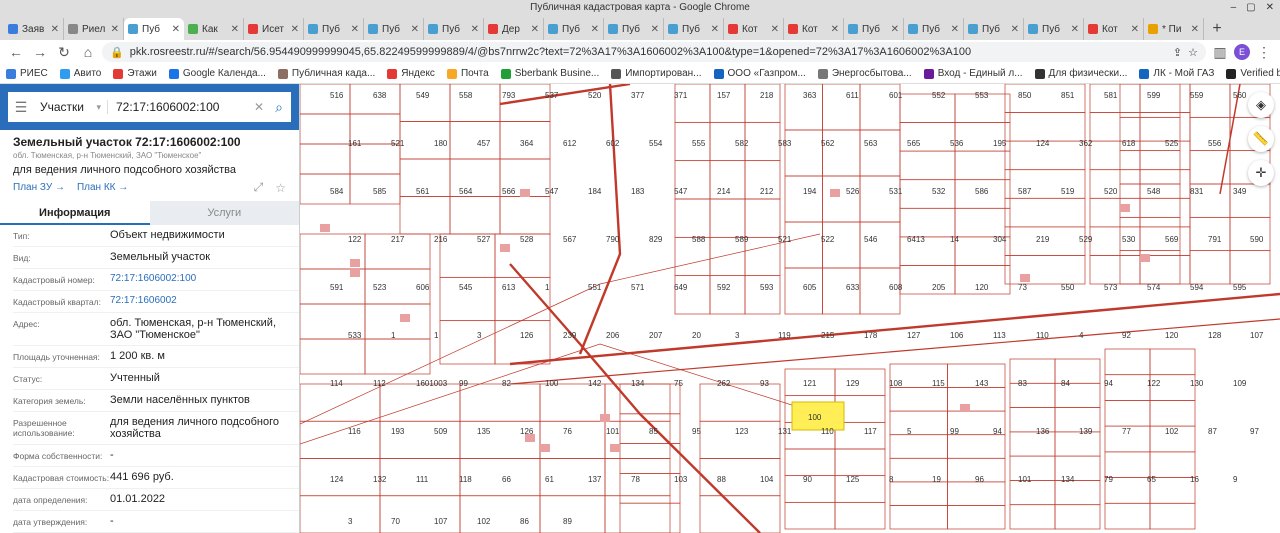 The height and width of the screenshot is (533, 1280). Describe the element at coordinates (179, 107) in the screenshot. I see `search-input: 72:17:1606002:100` at that location.